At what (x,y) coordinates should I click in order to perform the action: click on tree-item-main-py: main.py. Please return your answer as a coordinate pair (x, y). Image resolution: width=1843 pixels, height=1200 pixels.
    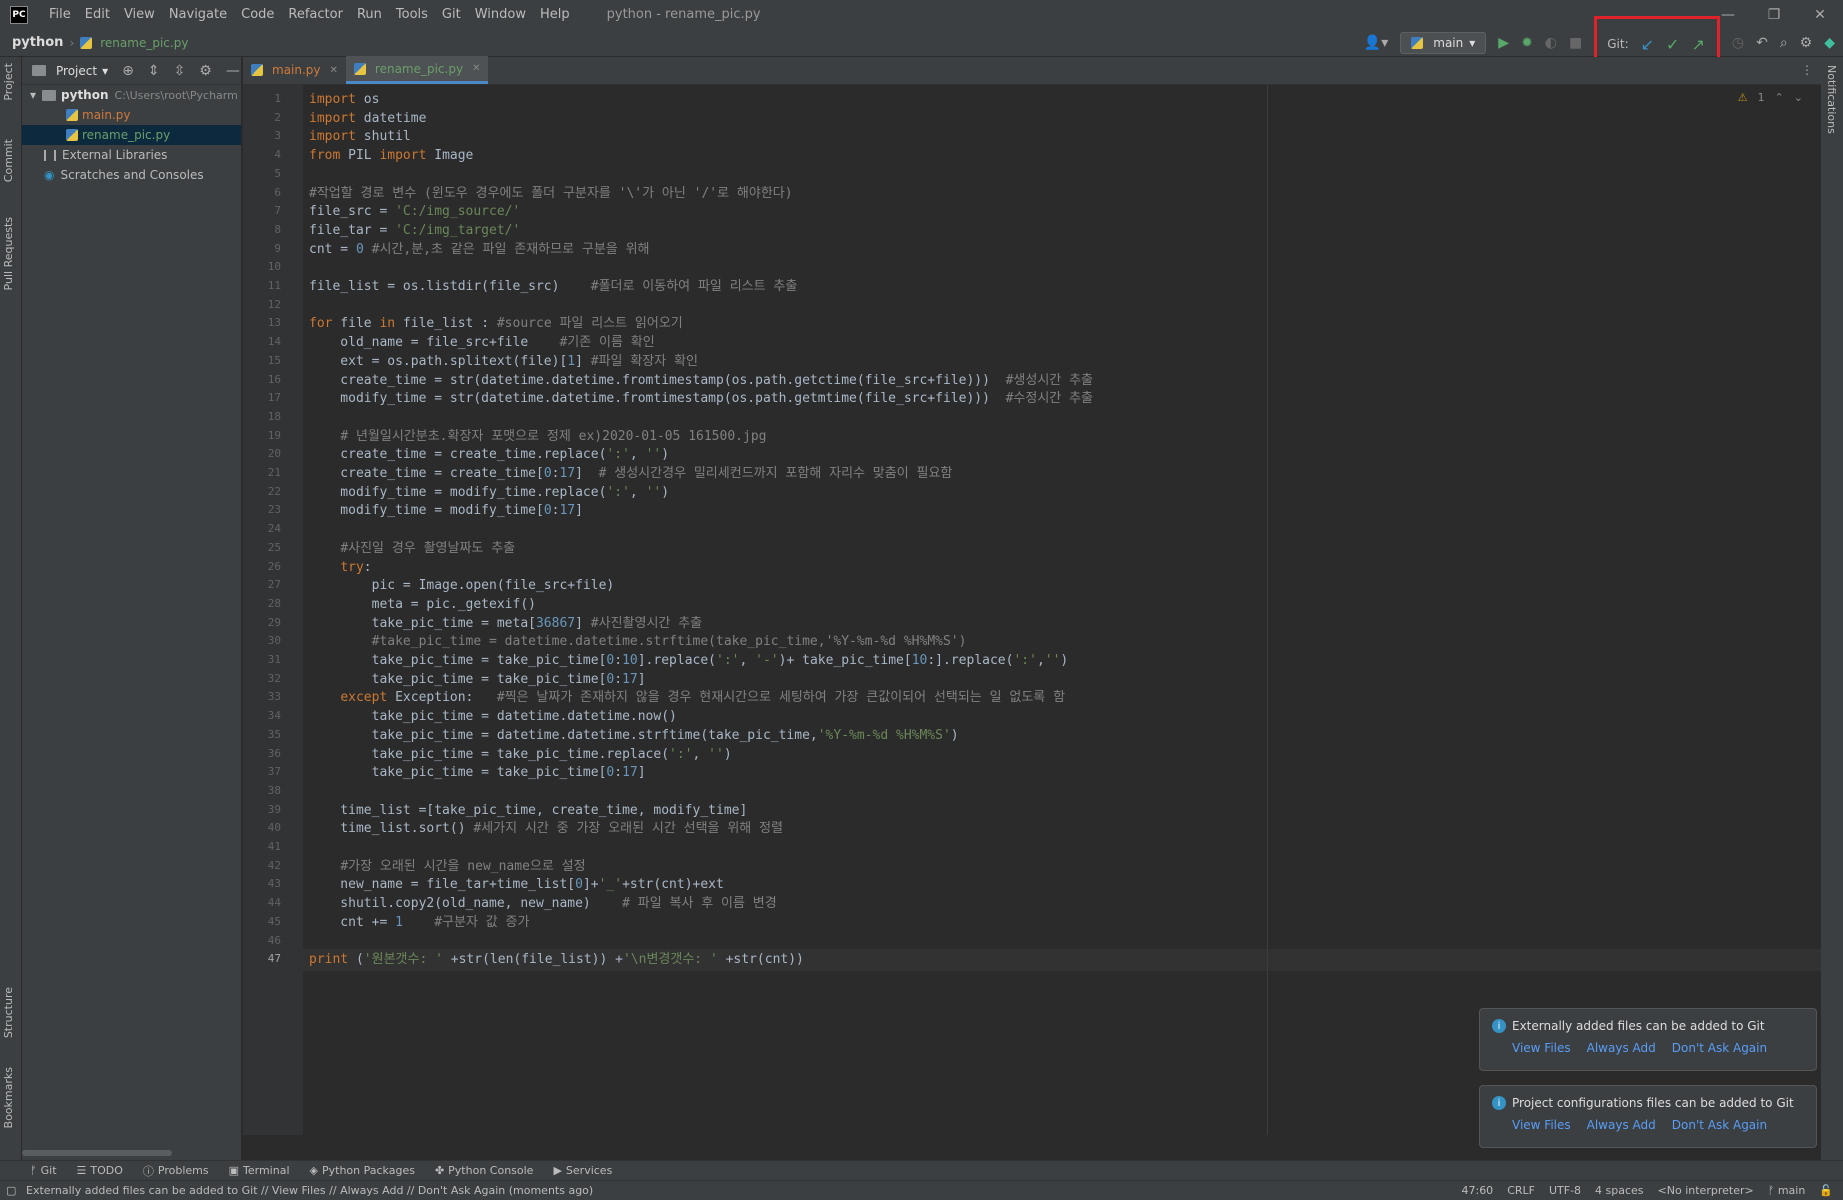
    Looking at the image, I should click on (131, 115).